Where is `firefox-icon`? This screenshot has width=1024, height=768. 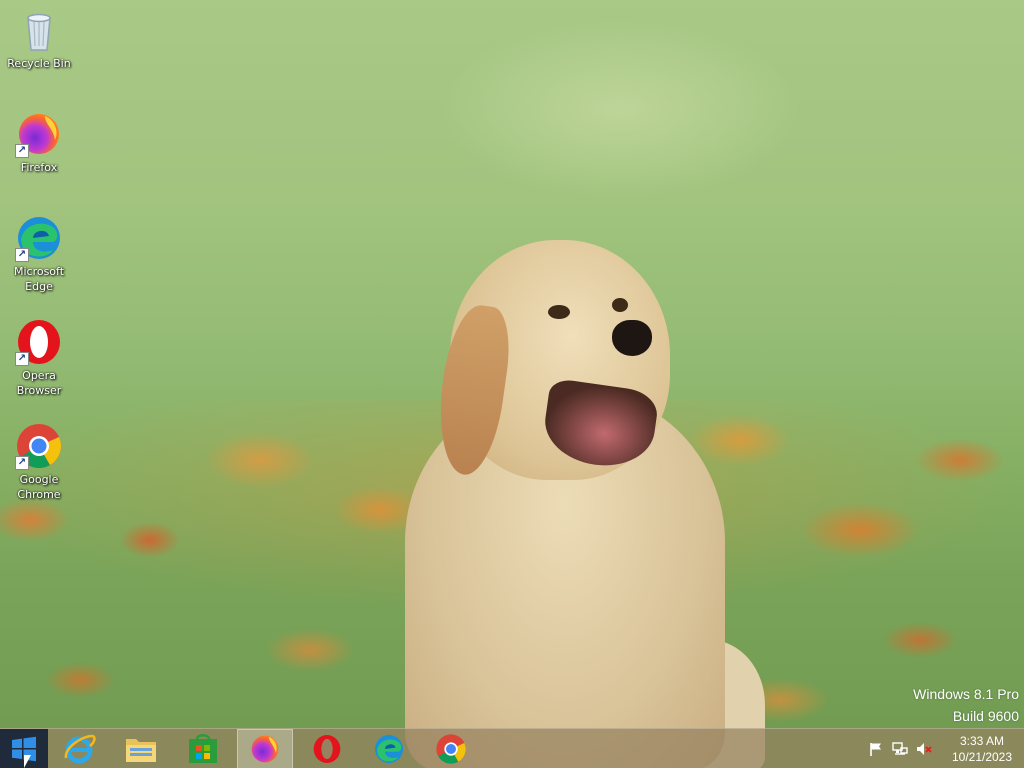
firefox-icon is located at coordinates (265, 748).